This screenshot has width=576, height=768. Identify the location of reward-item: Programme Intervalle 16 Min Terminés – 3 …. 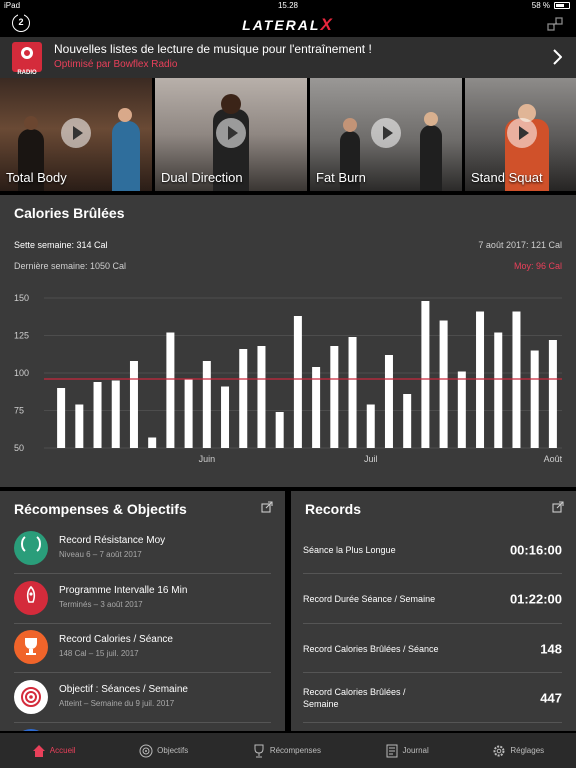
(142, 599).